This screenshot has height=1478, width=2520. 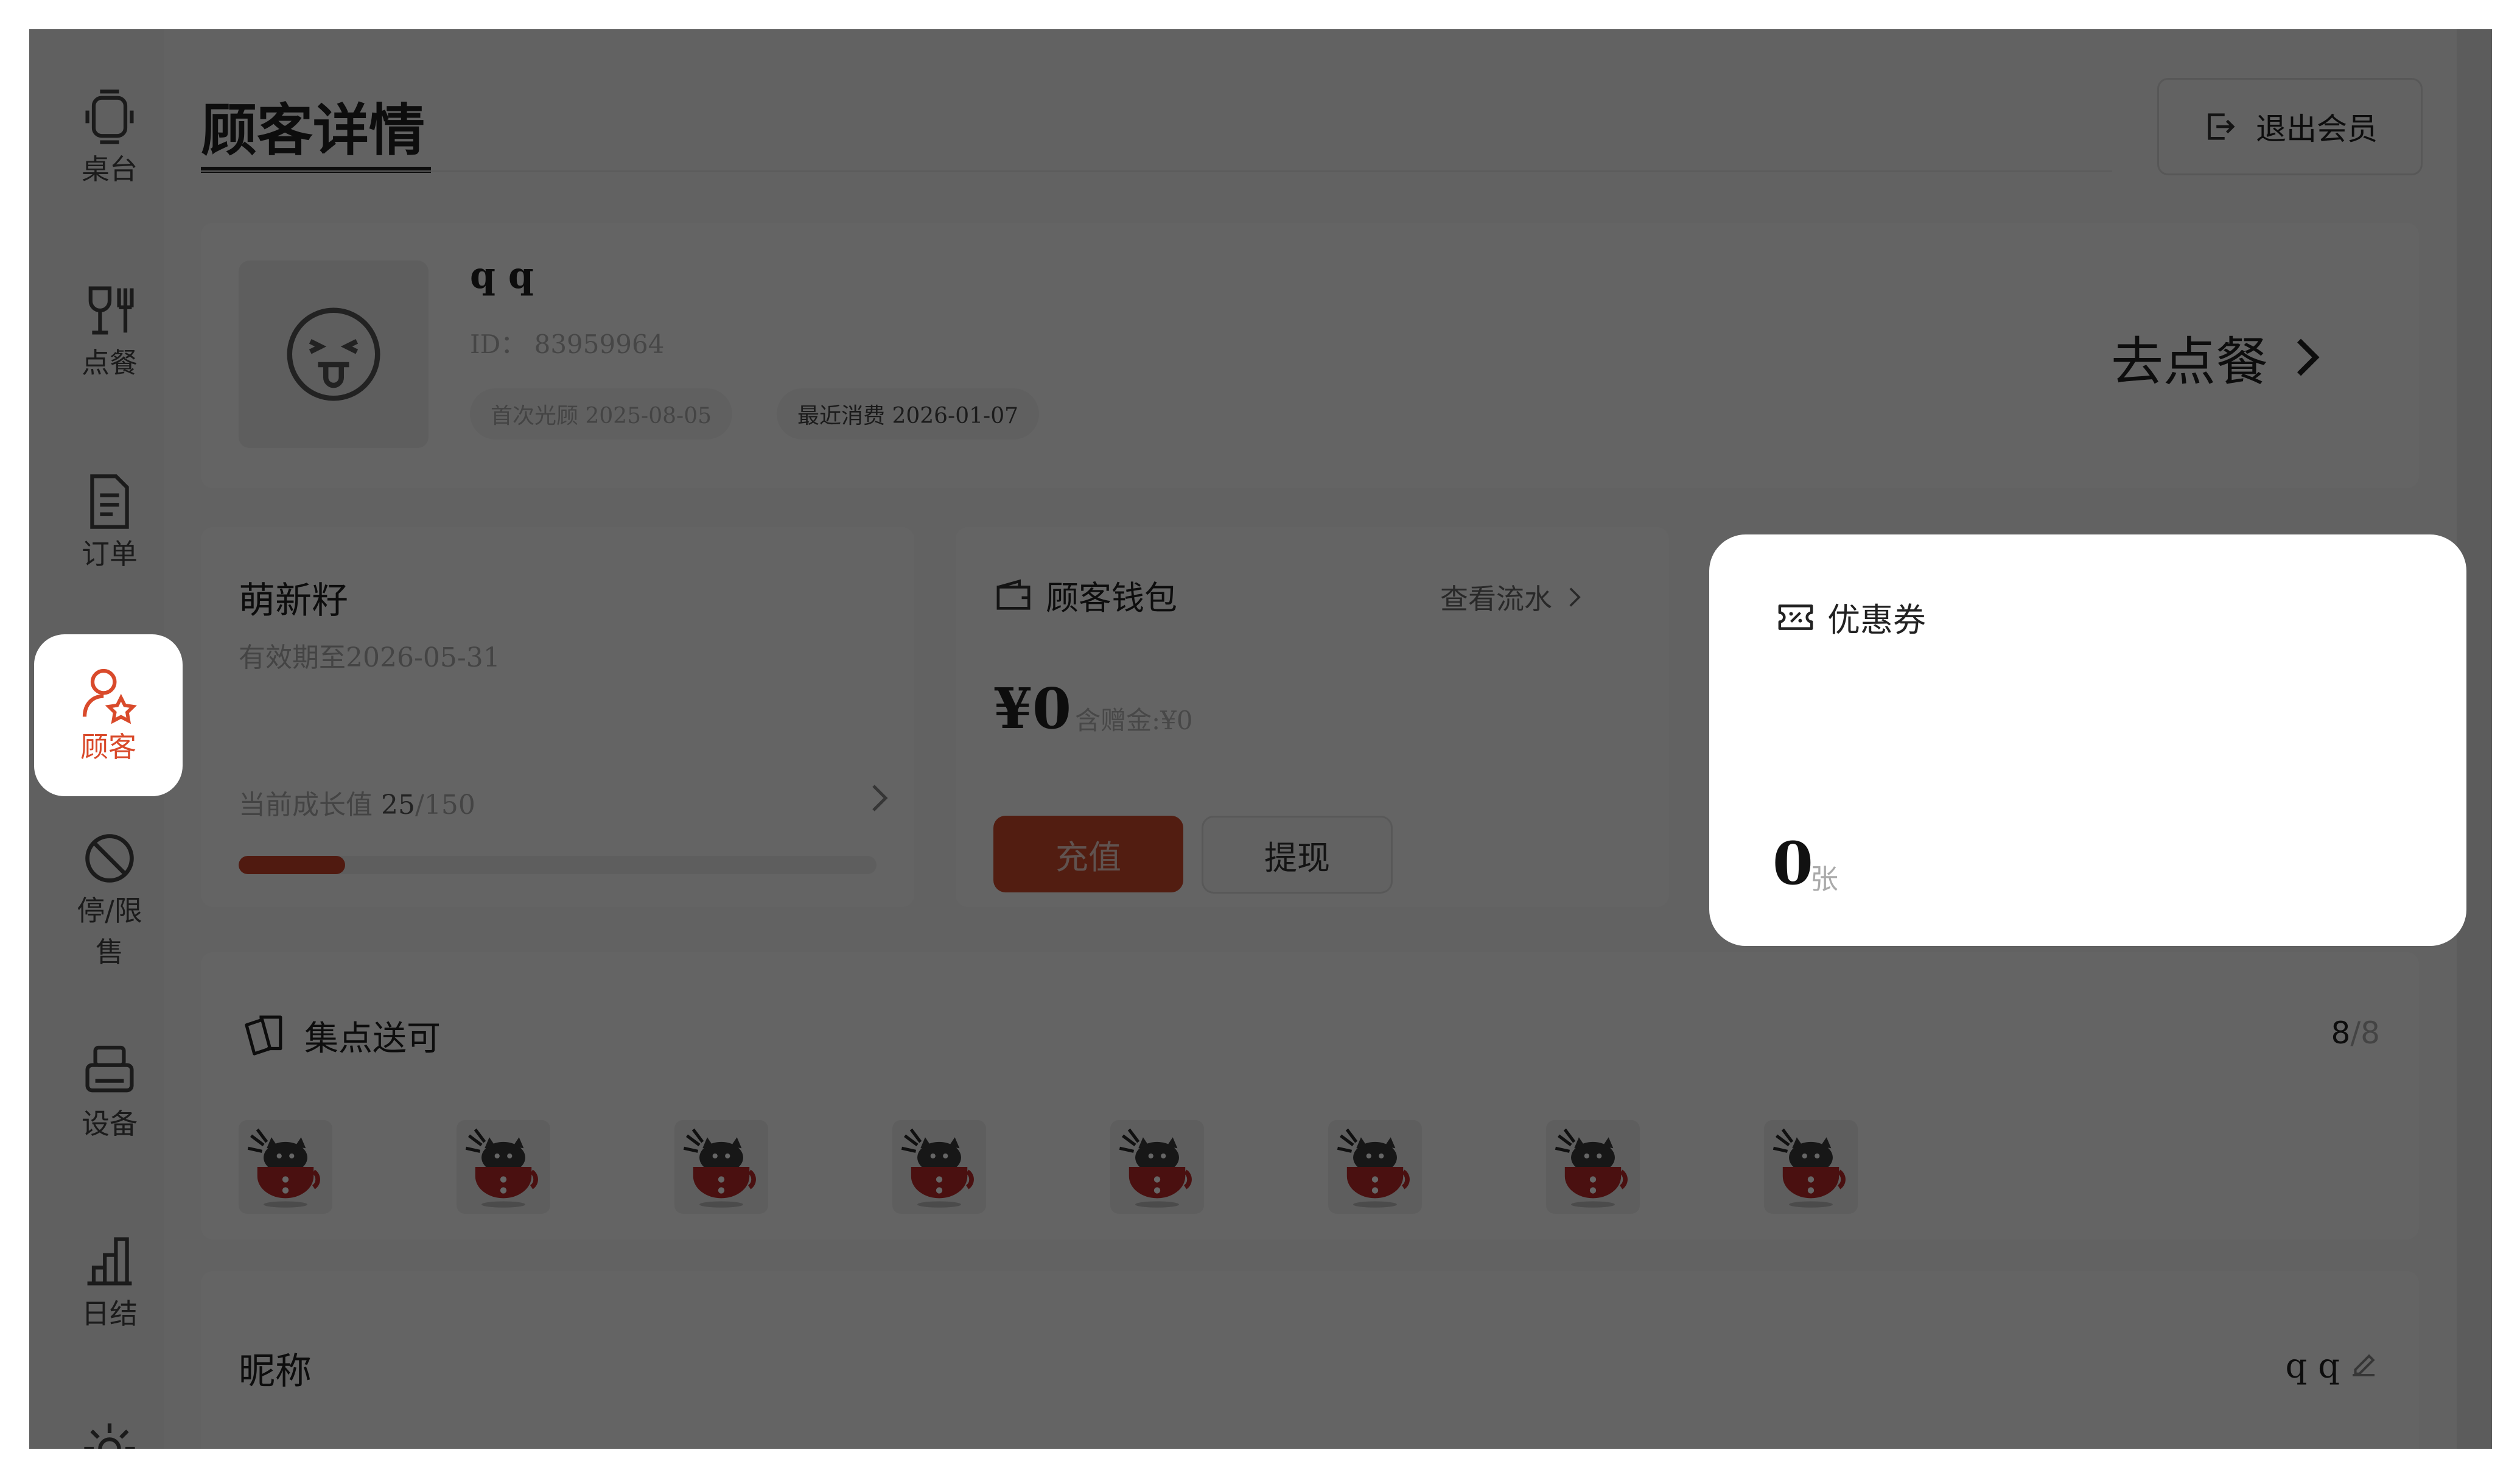 I want to click on wallet-card: 顾客钱包 查看流水 ¥0 含赠金:¥0 充值 提现, so click(x=1312, y=717).